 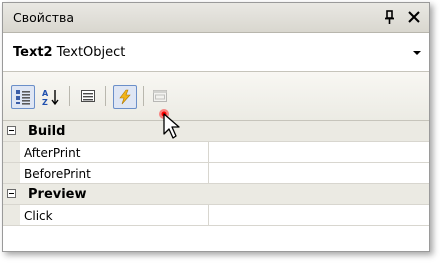 I want to click on mouse-cursor-icon, so click(x=169, y=124).